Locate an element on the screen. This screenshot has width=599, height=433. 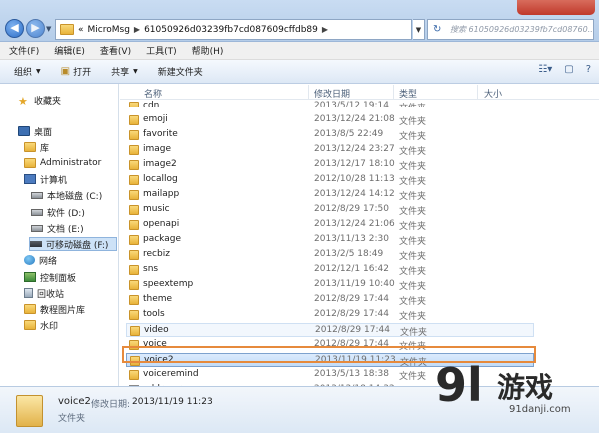
menu-file: 文件(F) is located at coordinates (24, 50).